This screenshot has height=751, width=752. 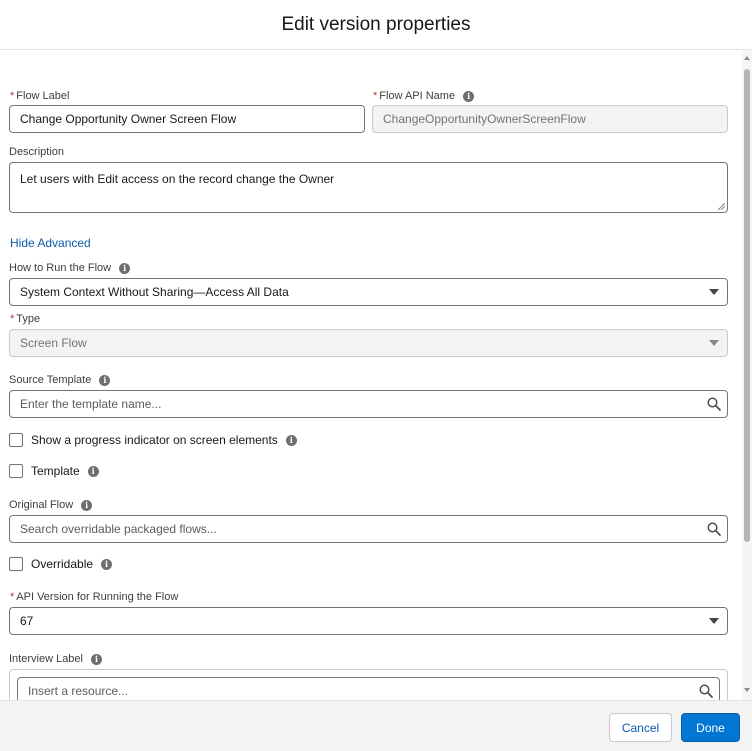 I want to click on description-text: Description, so click(x=37, y=152).